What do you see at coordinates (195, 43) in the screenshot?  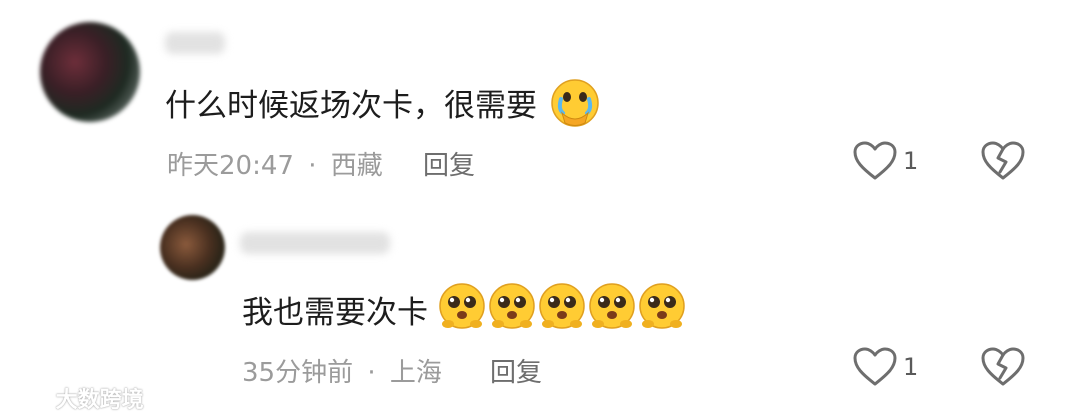 I see `commenter-name-blurred` at bounding box center [195, 43].